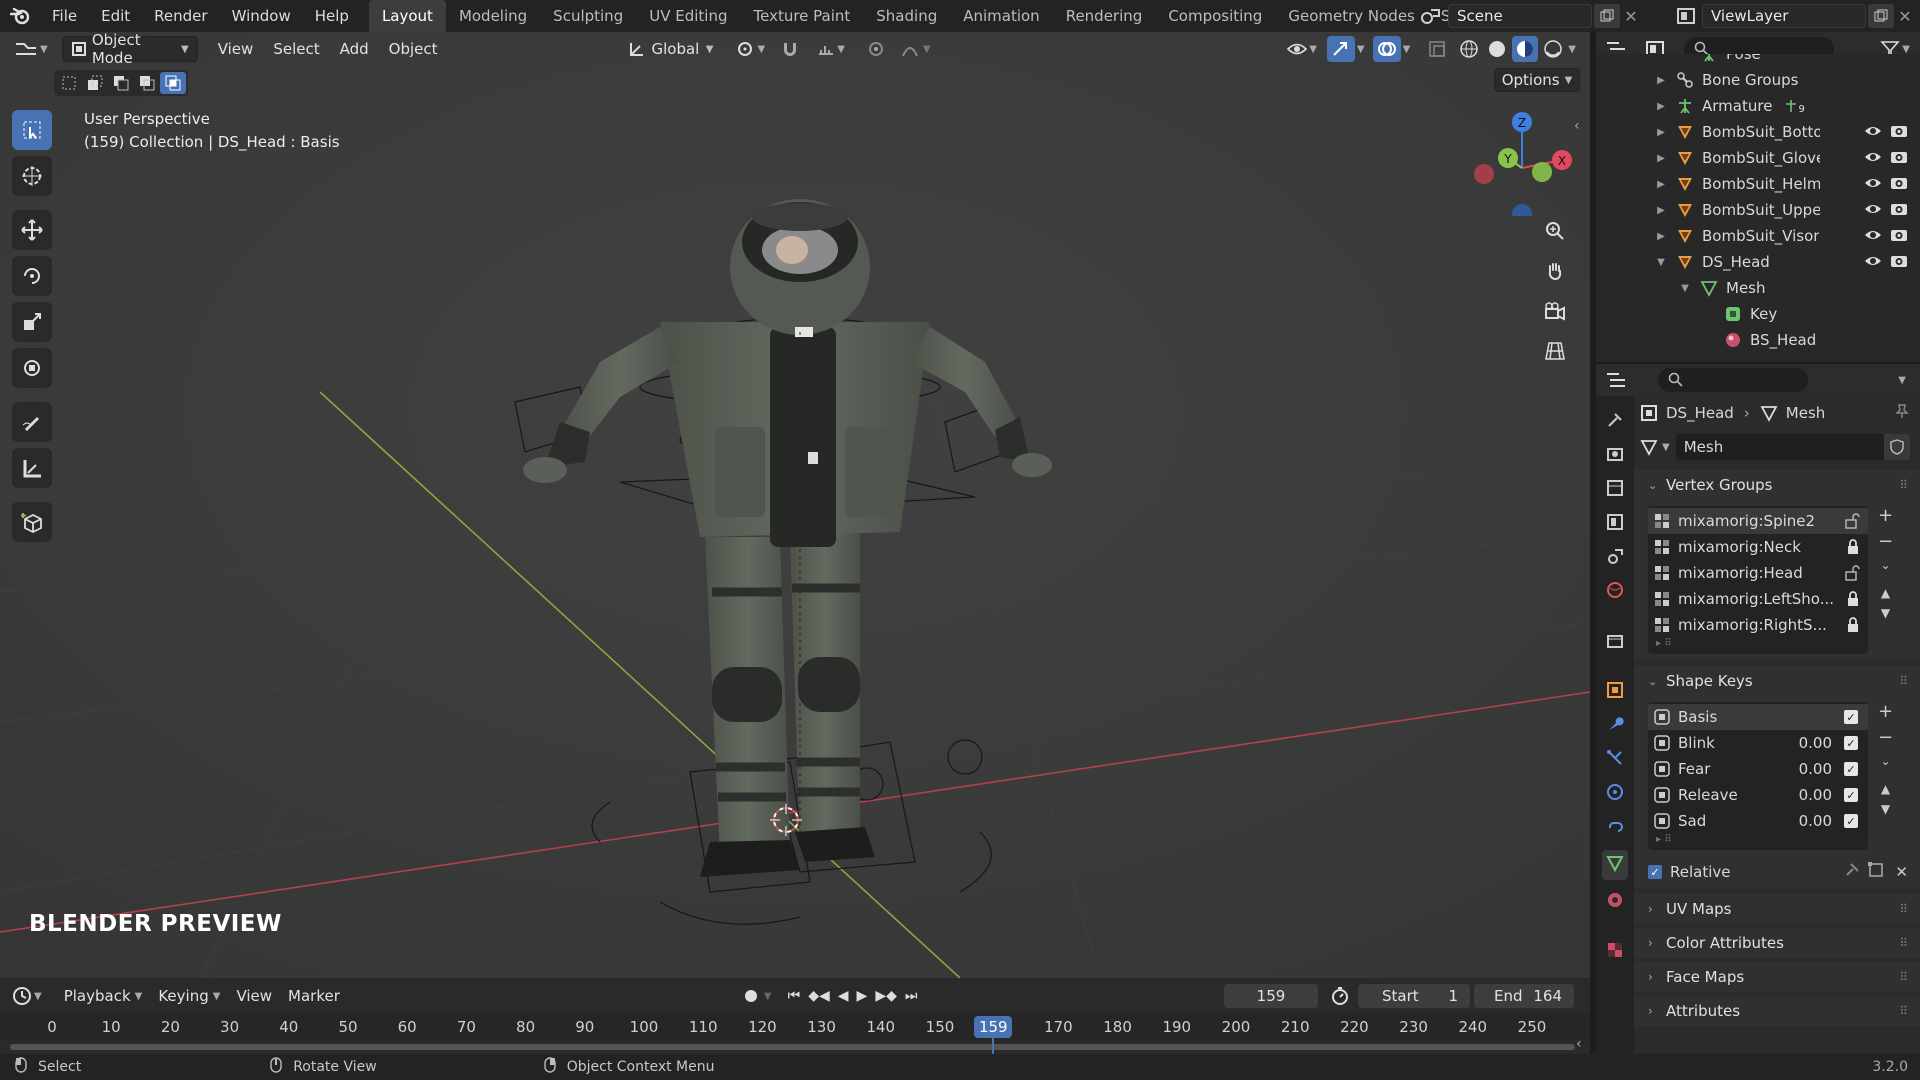  Describe the element at coordinates (843, 996) in the screenshot. I see `play-reverse-icon: ◀` at that location.